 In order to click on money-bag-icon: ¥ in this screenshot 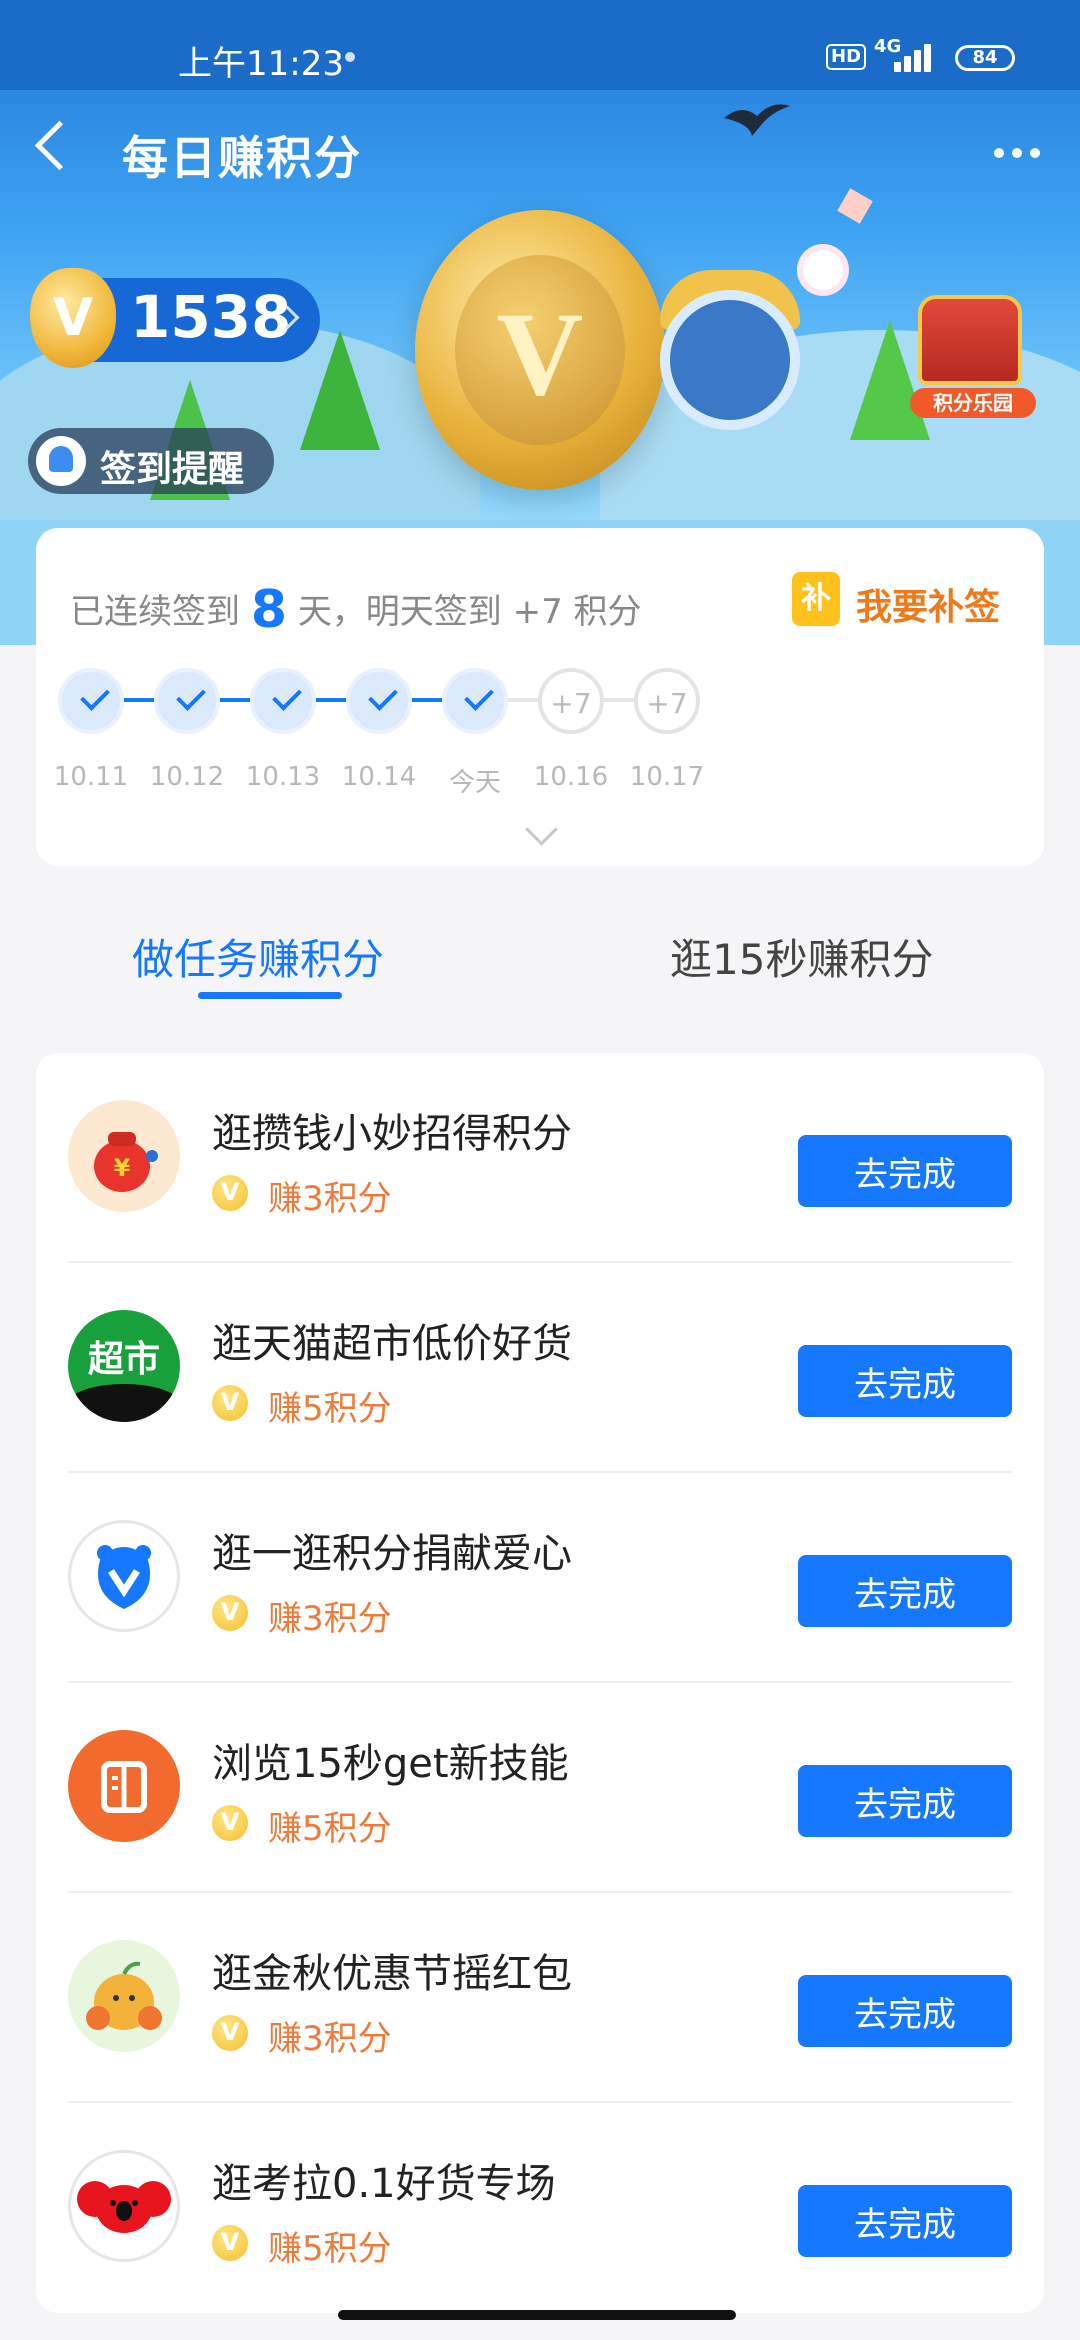, I will do `click(124, 1156)`.